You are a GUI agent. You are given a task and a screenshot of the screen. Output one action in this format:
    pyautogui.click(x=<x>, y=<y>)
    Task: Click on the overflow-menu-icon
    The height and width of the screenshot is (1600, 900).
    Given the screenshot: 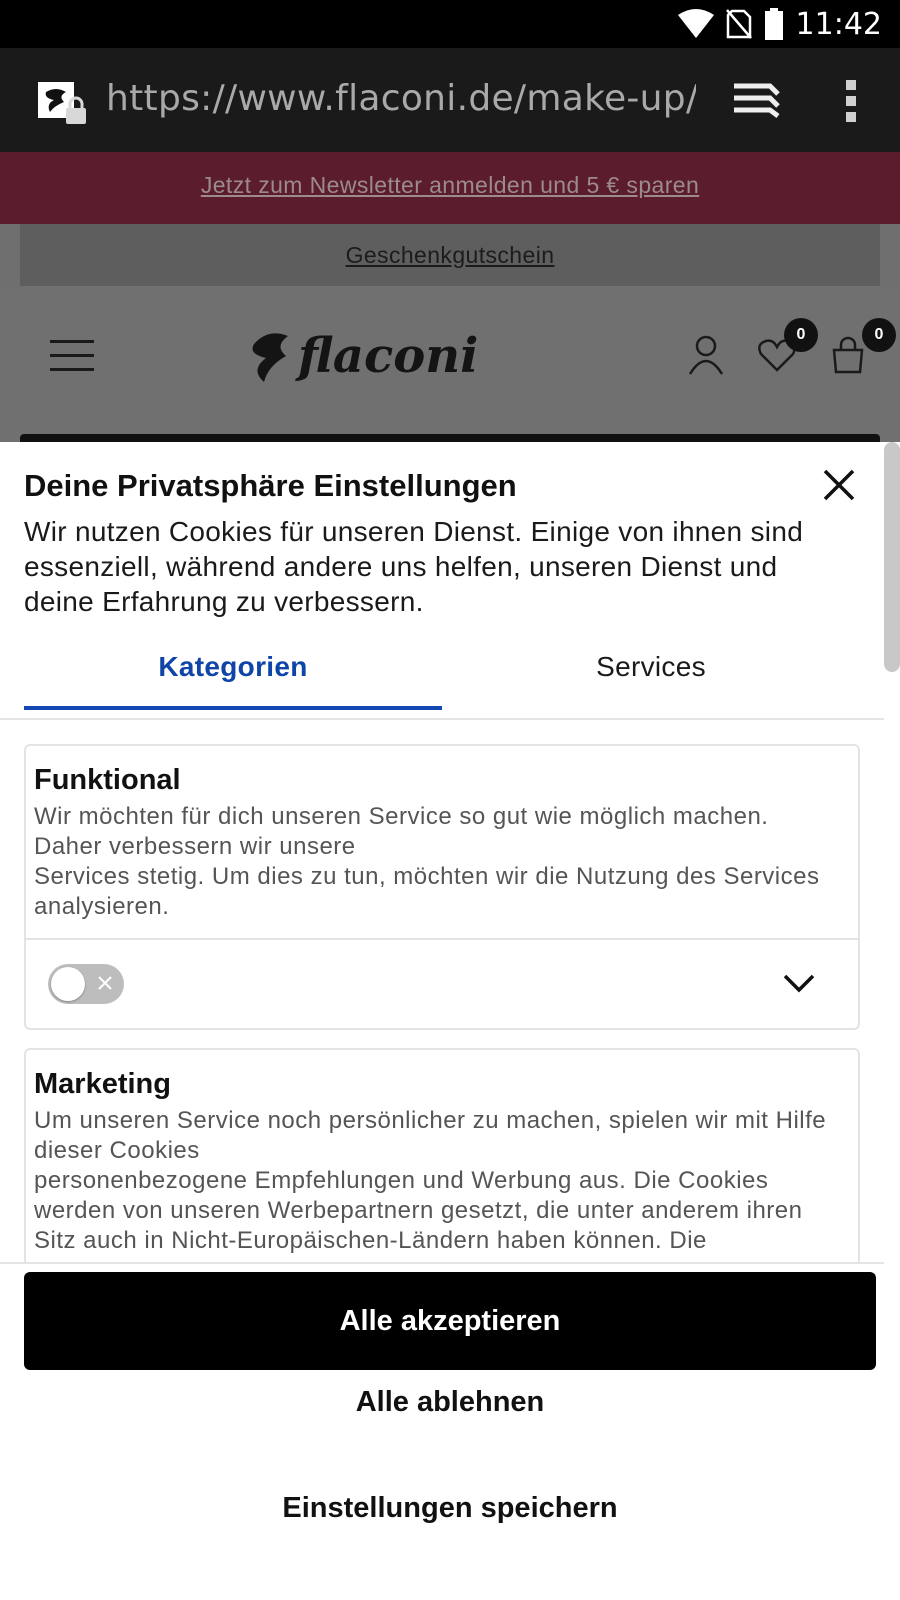 What is the action you would take?
    pyautogui.click(x=852, y=101)
    